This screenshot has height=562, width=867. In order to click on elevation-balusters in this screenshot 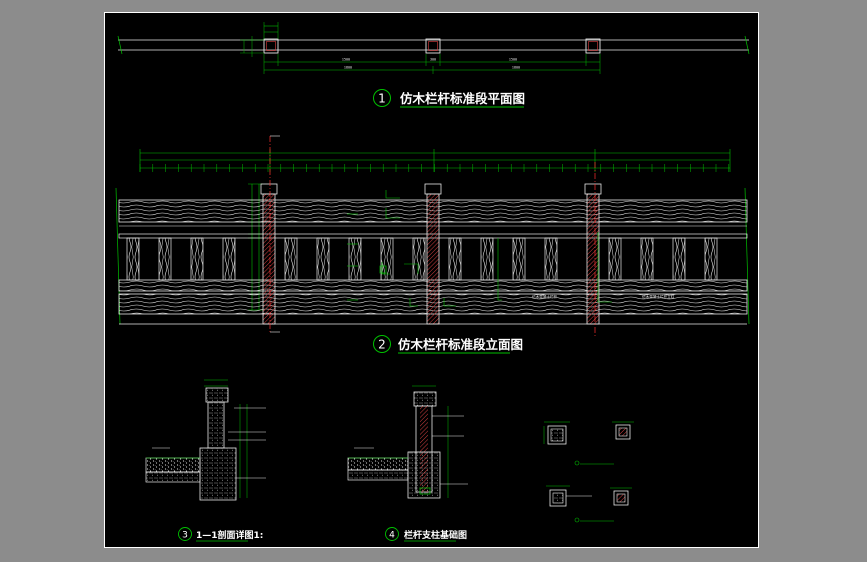, I will do `click(422, 259)`.